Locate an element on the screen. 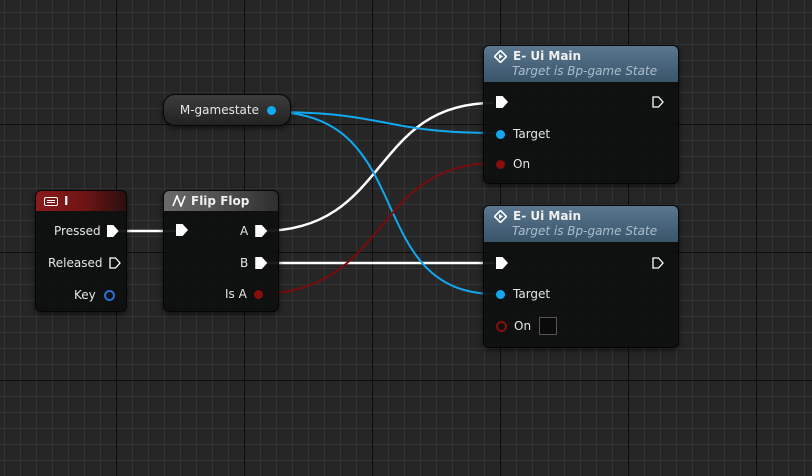 The height and width of the screenshot is (476, 812). ui-main-1-on-pin is located at coordinates (500, 164).